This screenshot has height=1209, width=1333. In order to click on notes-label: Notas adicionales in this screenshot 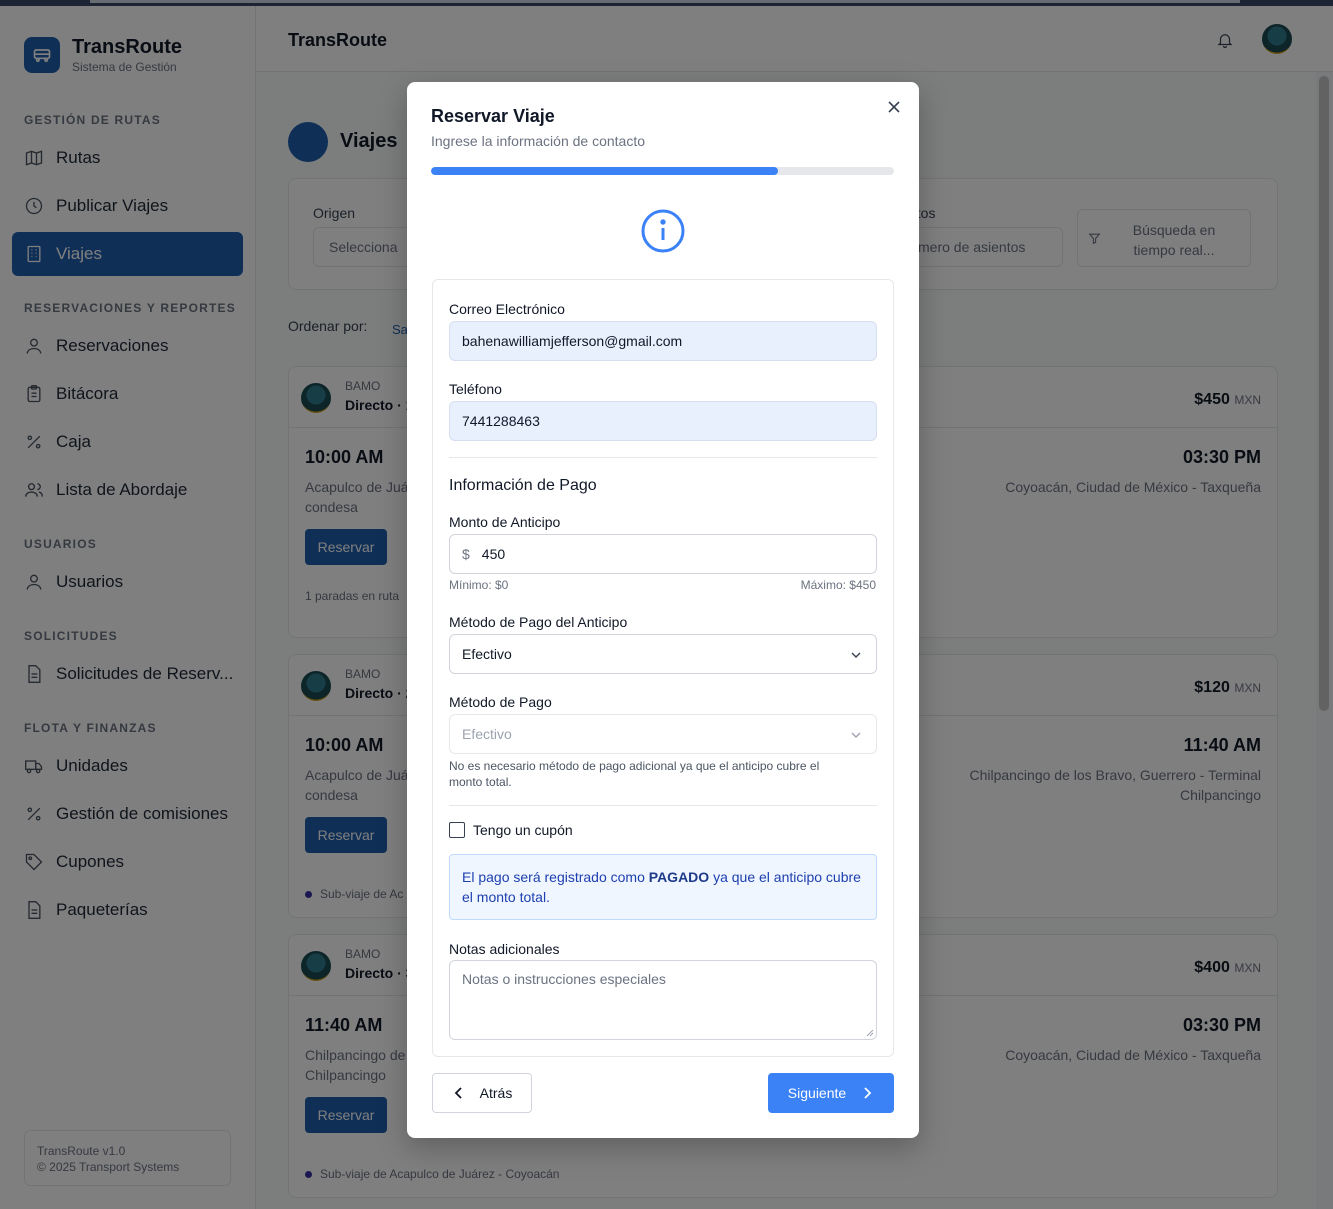, I will do `click(504, 949)`.